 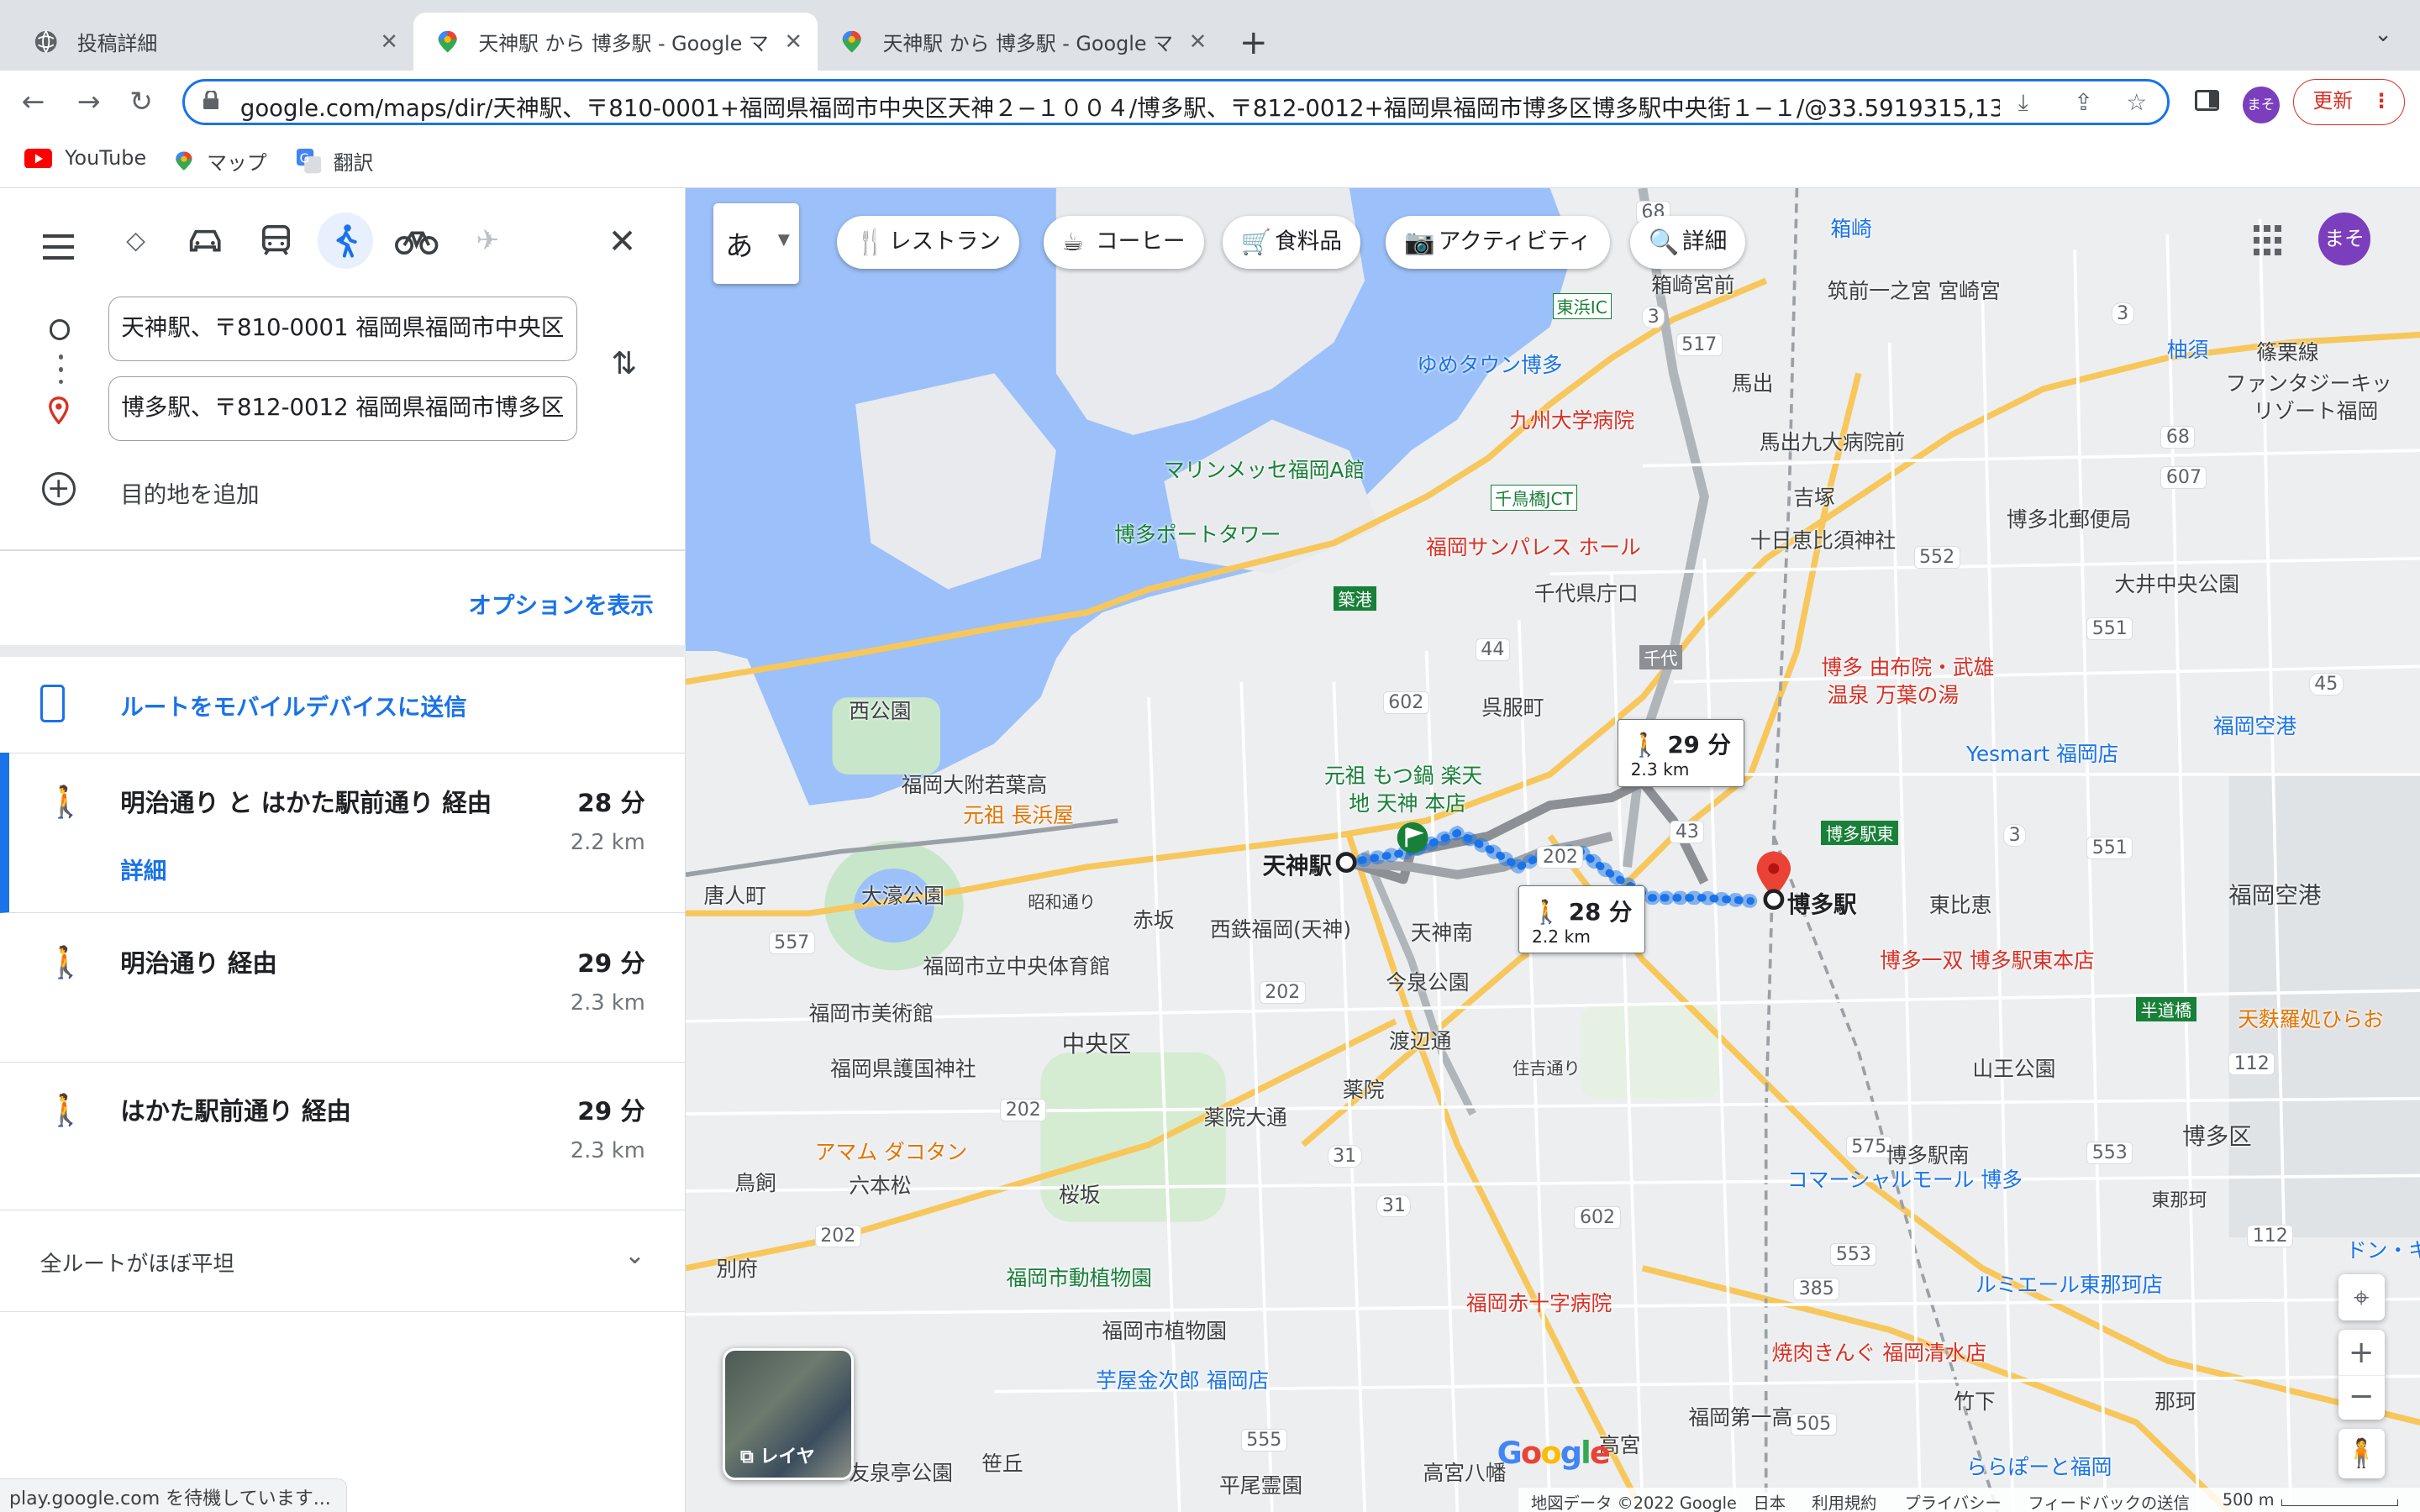 What do you see at coordinates (2013, 1068) in the screenshot?
I see `map-label: 山王公園` at bounding box center [2013, 1068].